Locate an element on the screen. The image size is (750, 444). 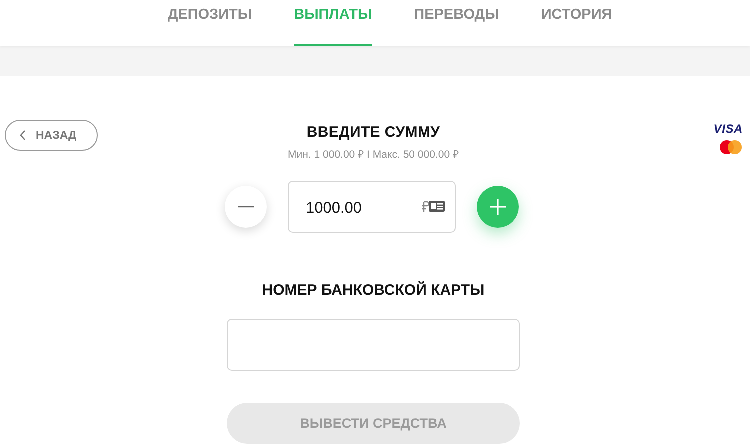
decrease-button is located at coordinates (246, 207).